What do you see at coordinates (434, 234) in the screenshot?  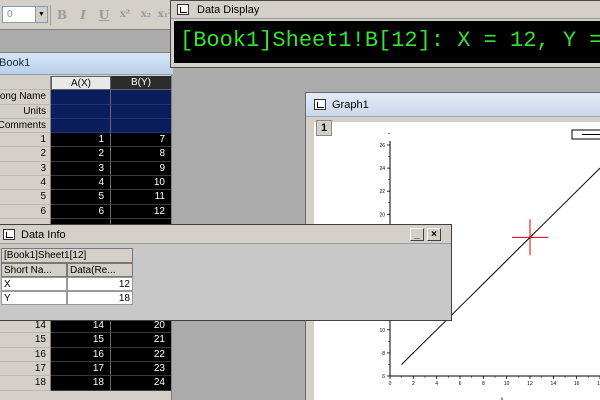 I see `close-button: ×` at bounding box center [434, 234].